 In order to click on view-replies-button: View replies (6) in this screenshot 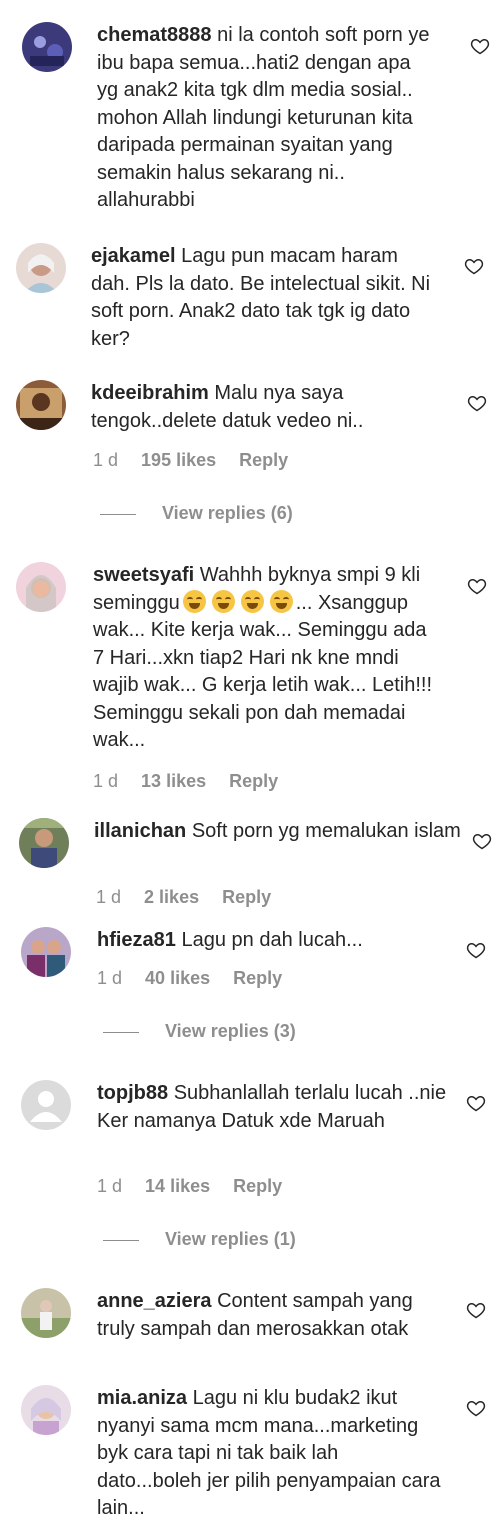, I will do `click(196, 513)`.